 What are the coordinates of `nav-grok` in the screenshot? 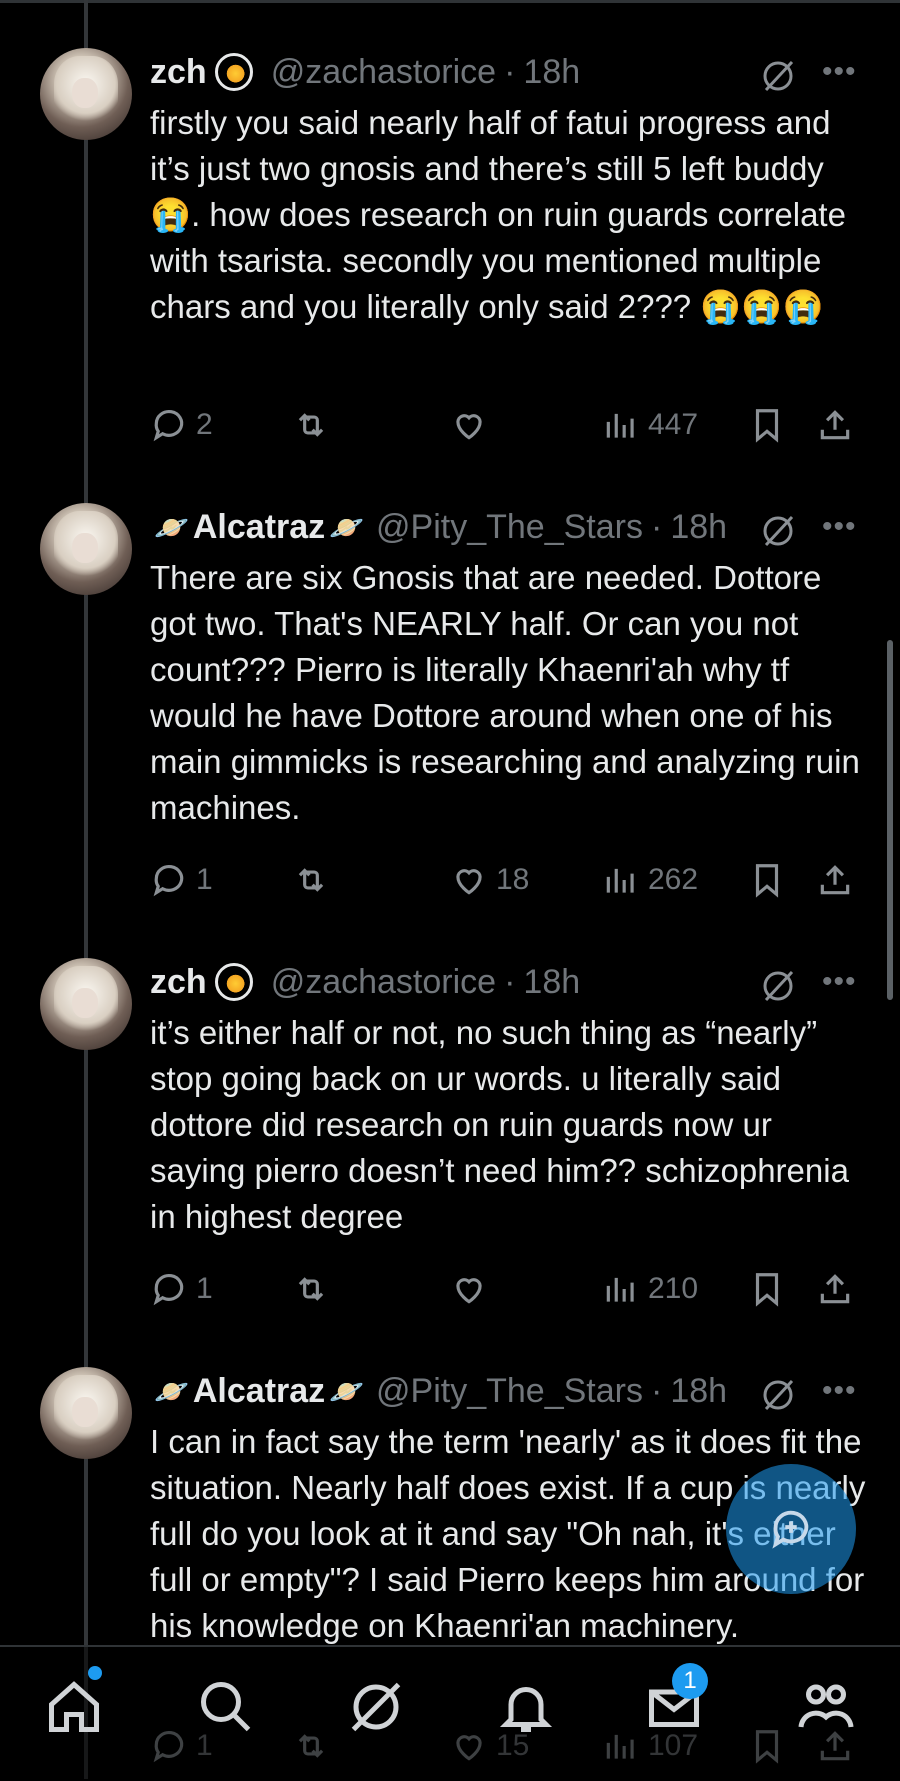 It's located at (376, 1707).